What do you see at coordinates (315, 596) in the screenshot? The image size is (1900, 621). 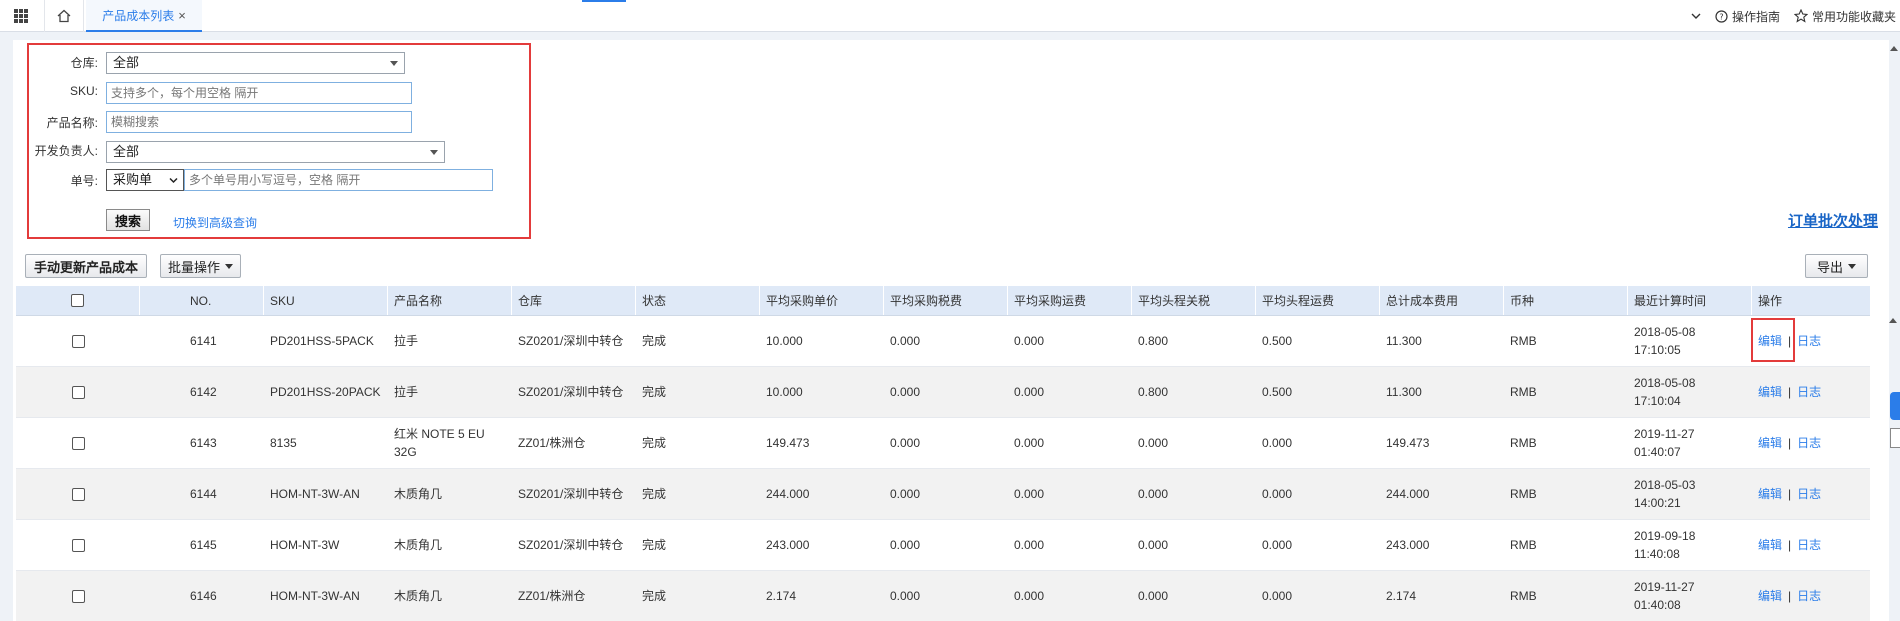 I see `cell-sku-text: HOM-NT-3W-AN` at bounding box center [315, 596].